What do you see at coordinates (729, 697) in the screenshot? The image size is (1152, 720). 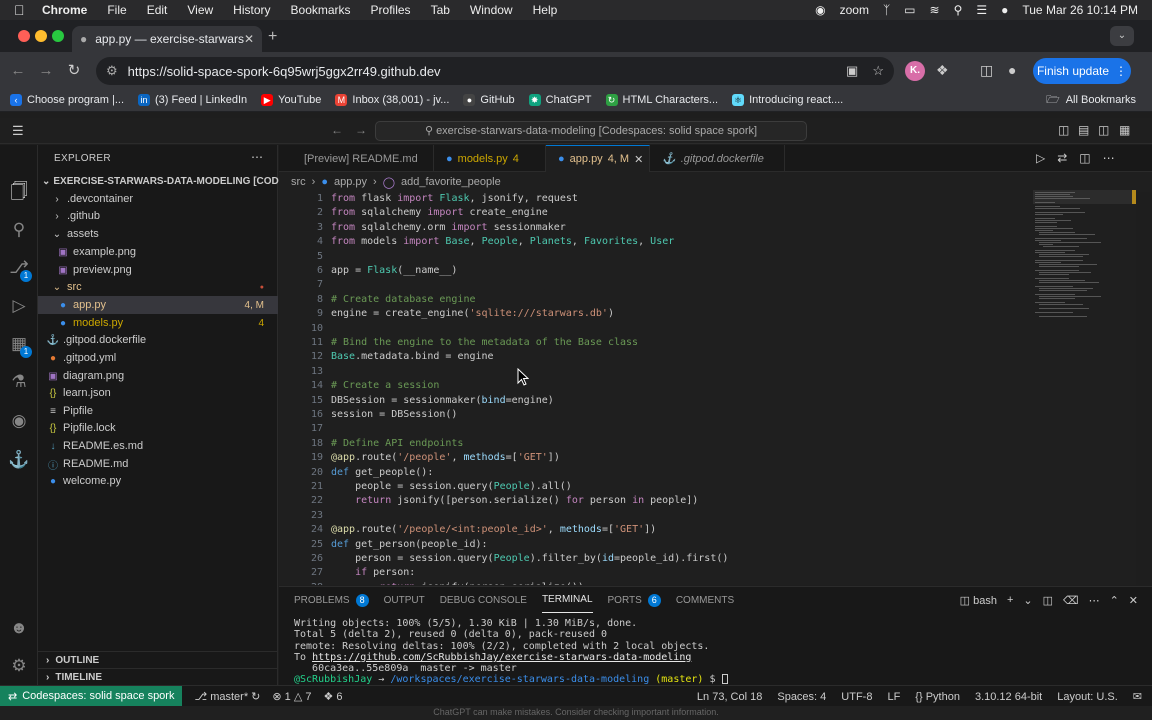 I see `cursor-position: Ln 73, Col 18` at bounding box center [729, 697].